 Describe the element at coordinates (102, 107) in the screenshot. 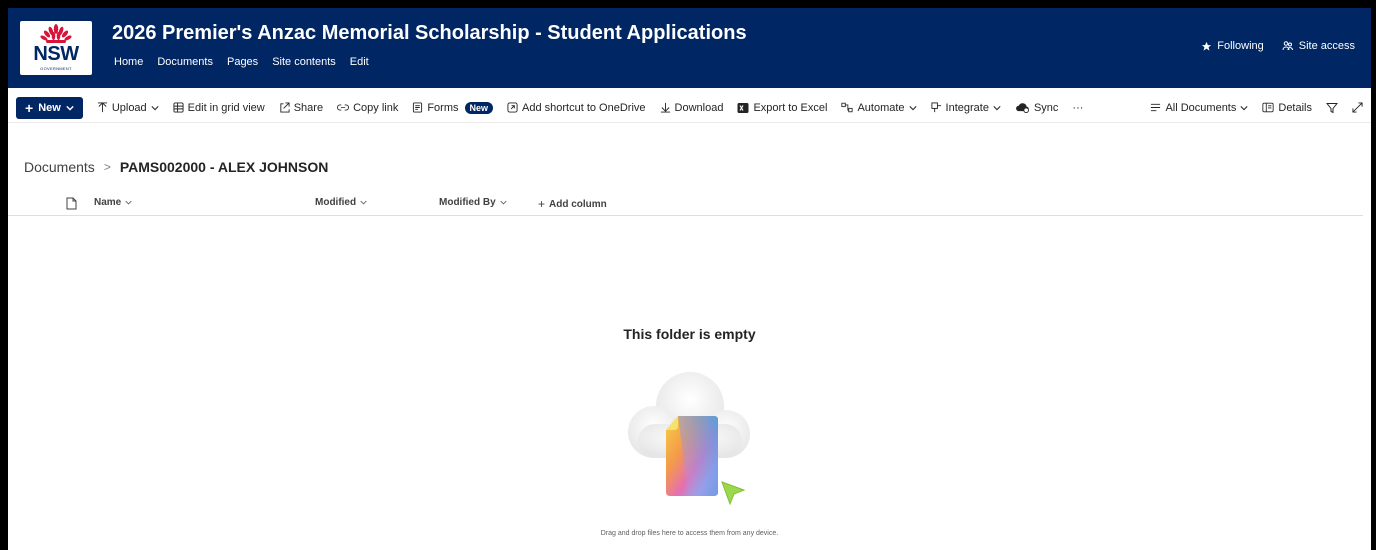

I see `upload-arrow-icon` at that location.